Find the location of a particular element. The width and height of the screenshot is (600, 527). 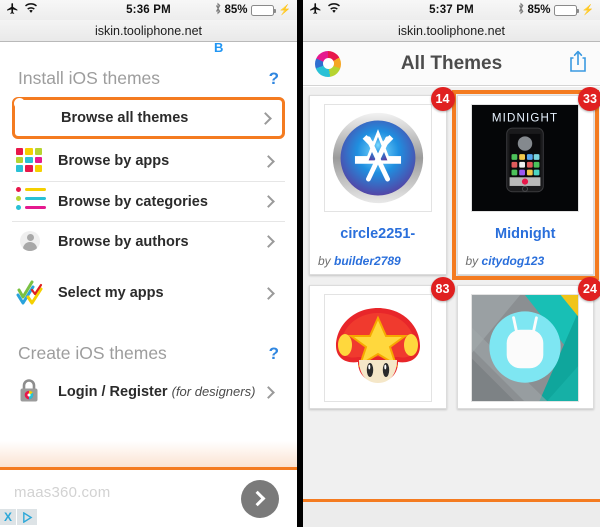

login-register-sublabel: (for designers) is located at coordinates (213, 391).